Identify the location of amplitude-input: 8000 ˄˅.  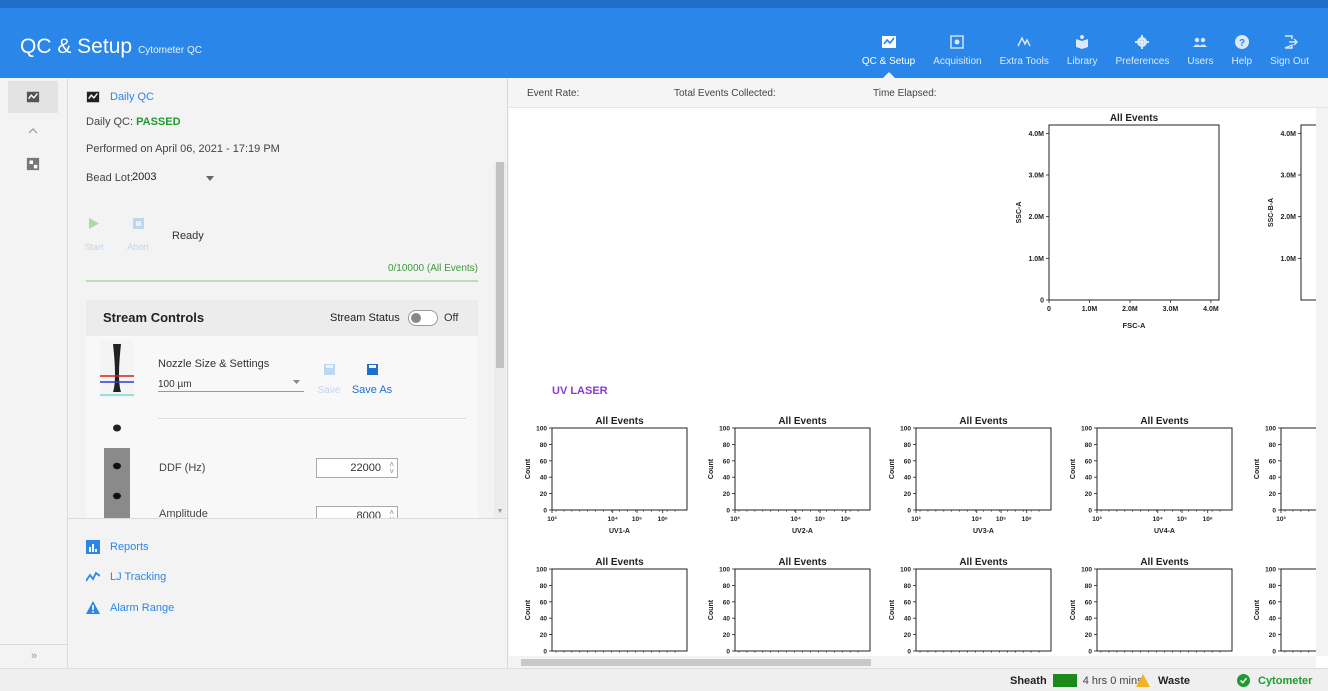
(357, 512).